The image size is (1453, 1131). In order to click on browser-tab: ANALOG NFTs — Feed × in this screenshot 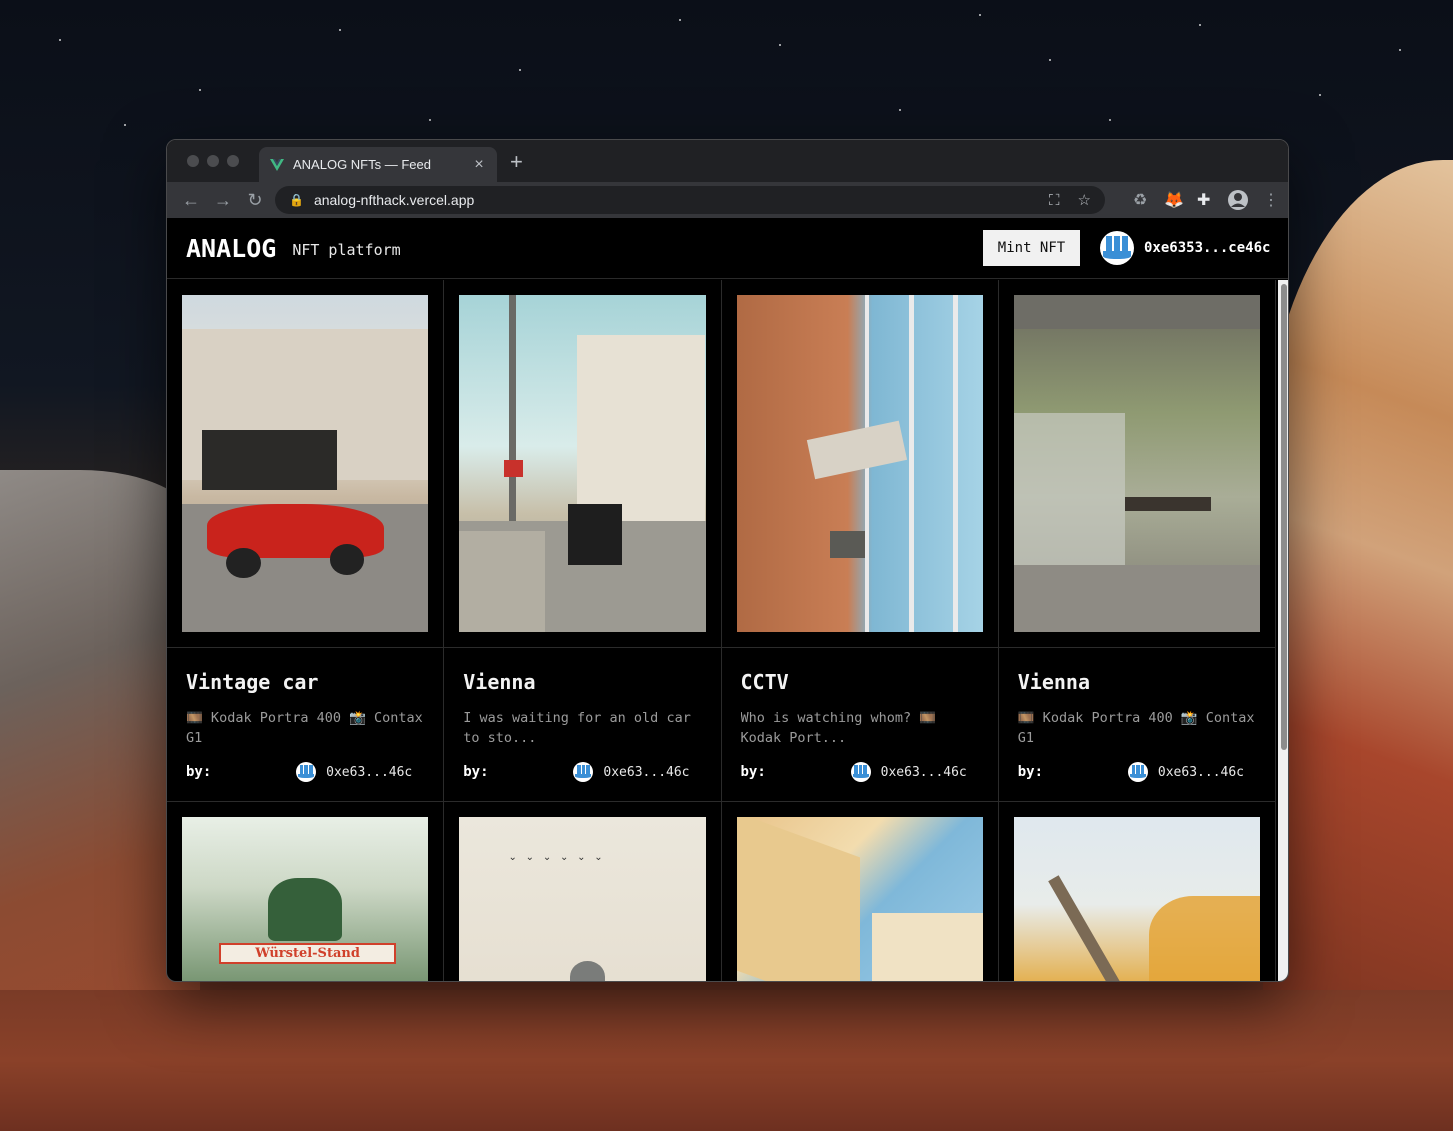, I will do `click(378, 164)`.